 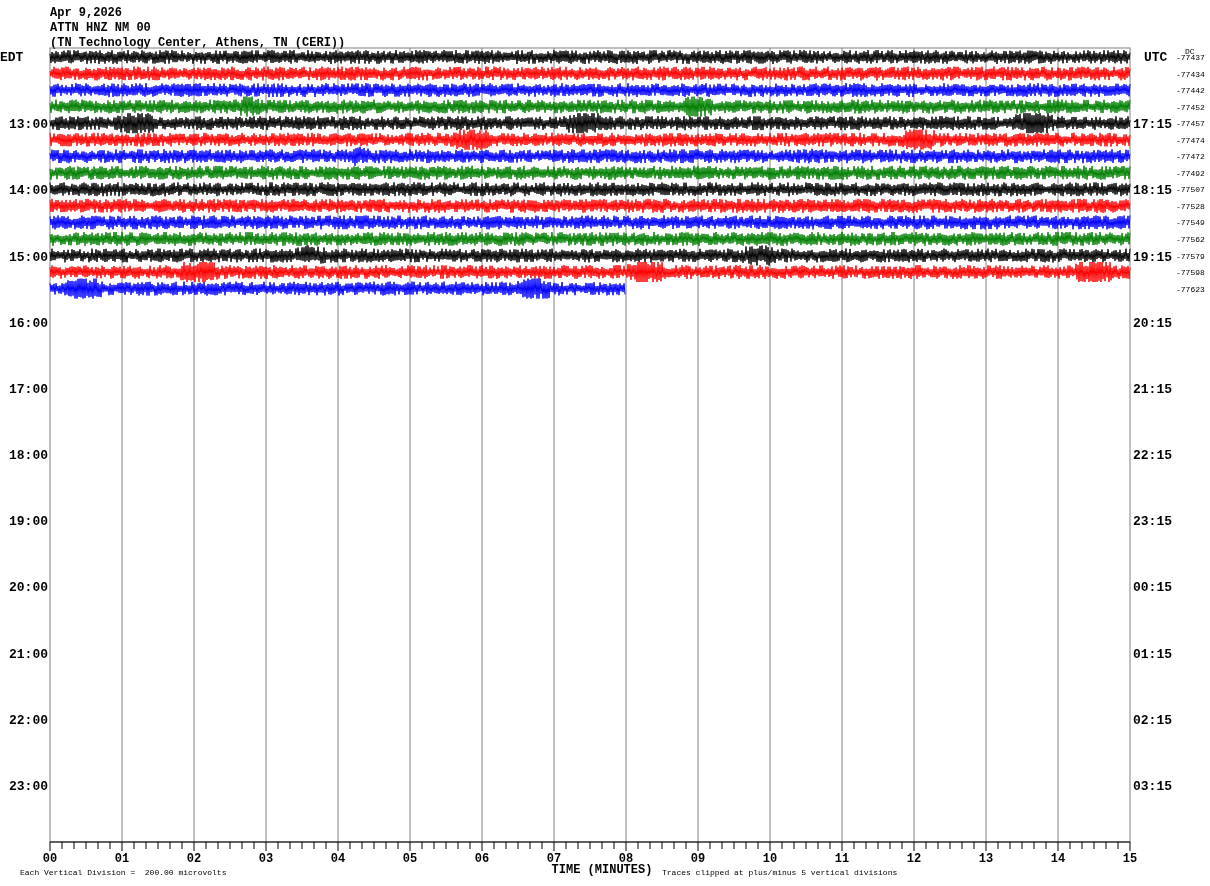 What do you see at coordinates (986, 859) in the screenshot?
I see `tick-label: 13` at bounding box center [986, 859].